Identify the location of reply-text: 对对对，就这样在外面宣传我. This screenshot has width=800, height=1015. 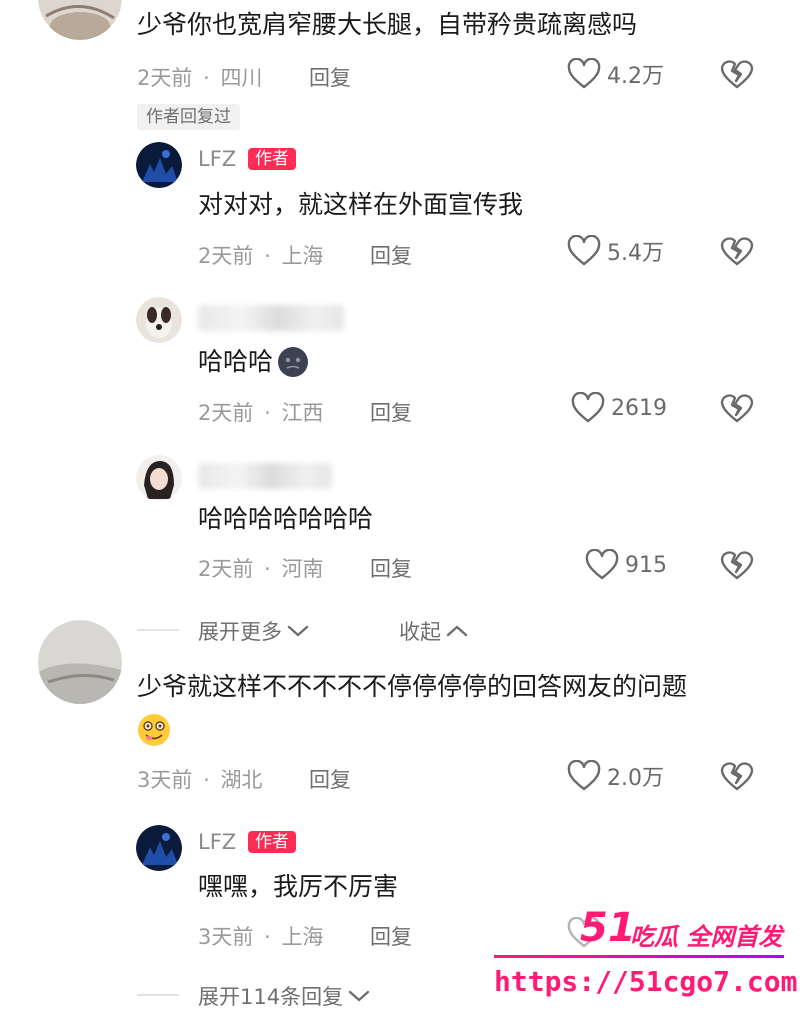
(361, 204).